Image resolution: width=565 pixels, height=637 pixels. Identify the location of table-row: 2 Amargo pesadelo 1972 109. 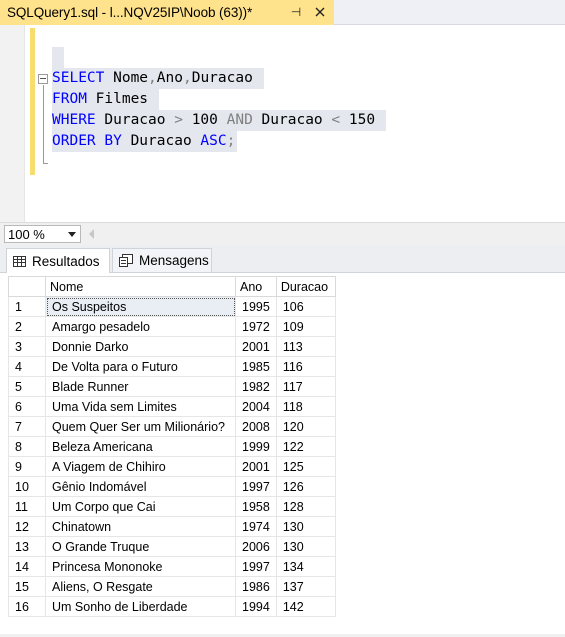
(172, 326).